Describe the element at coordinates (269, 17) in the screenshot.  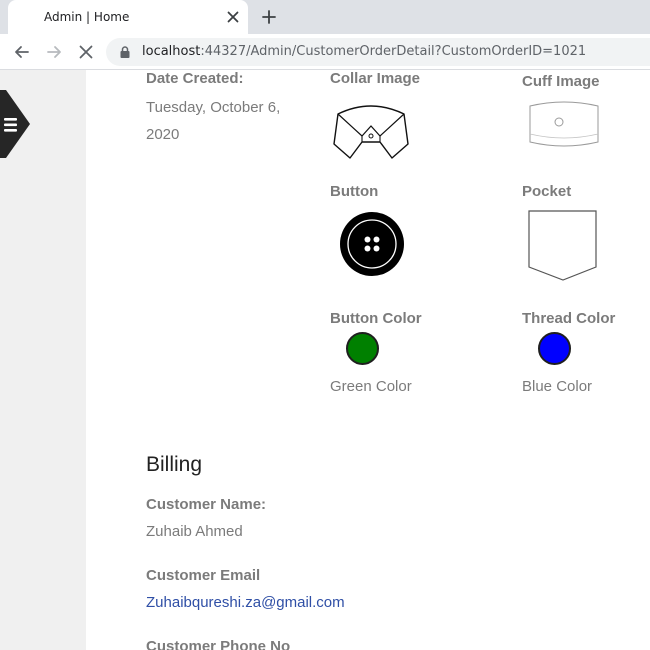
I see `plus-icon` at that location.